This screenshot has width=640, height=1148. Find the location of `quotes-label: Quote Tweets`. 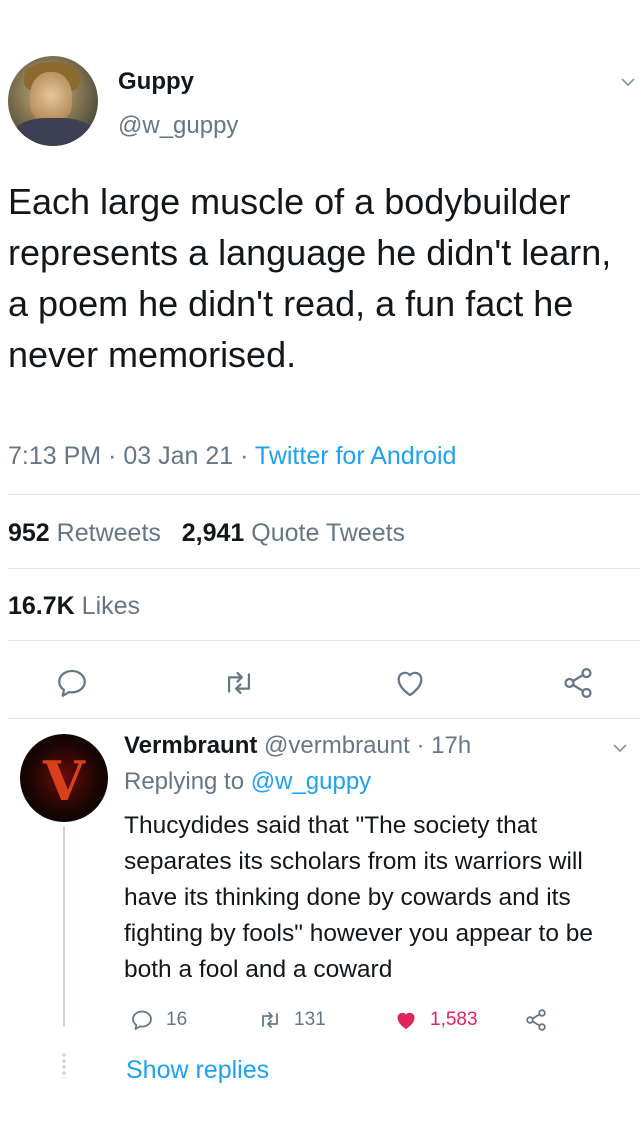

quotes-label: Quote Tweets is located at coordinates (328, 533).